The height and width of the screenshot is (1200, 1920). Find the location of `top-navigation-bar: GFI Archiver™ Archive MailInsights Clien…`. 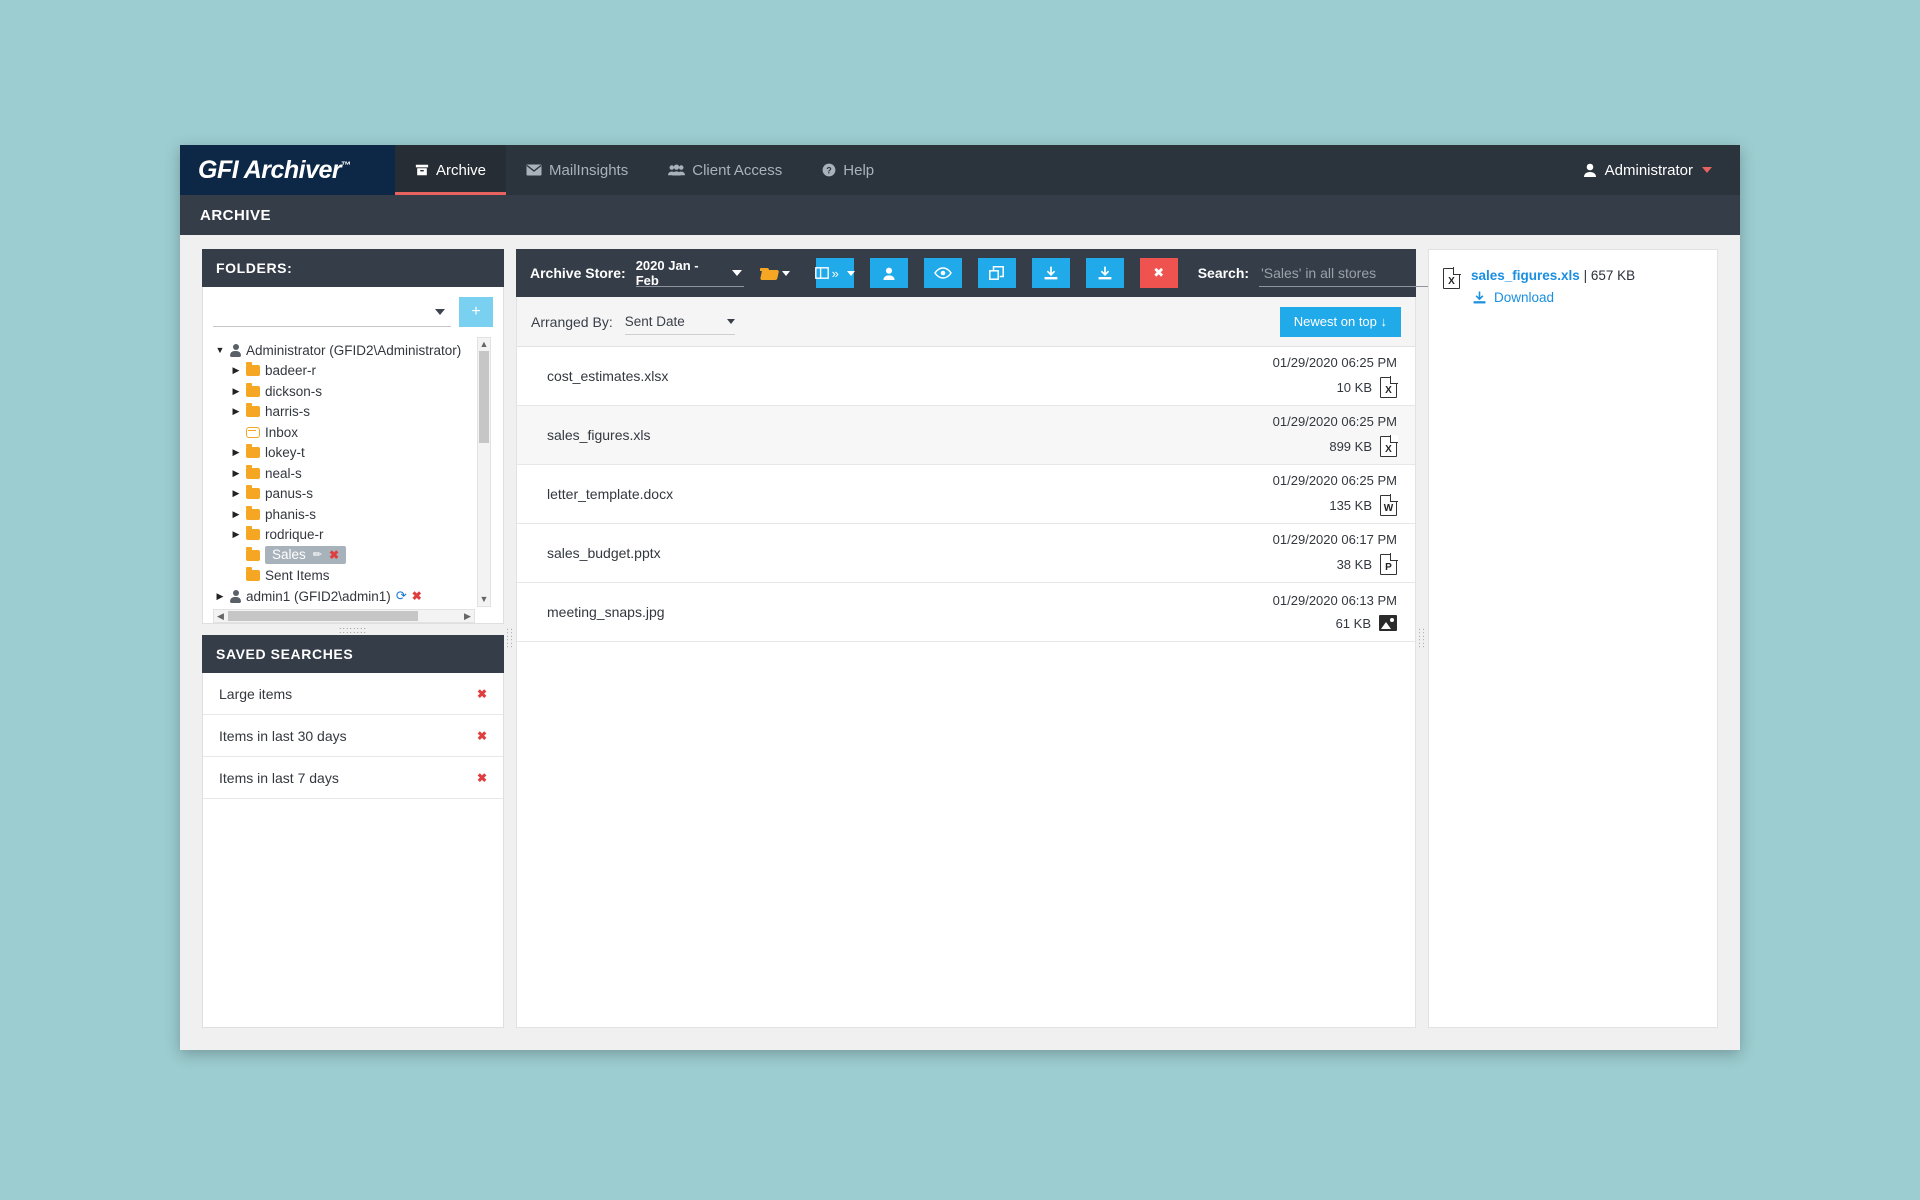

top-navigation-bar: GFI Archiver™ Archive MailInsights Clien… is located at coordinates (960, 170).